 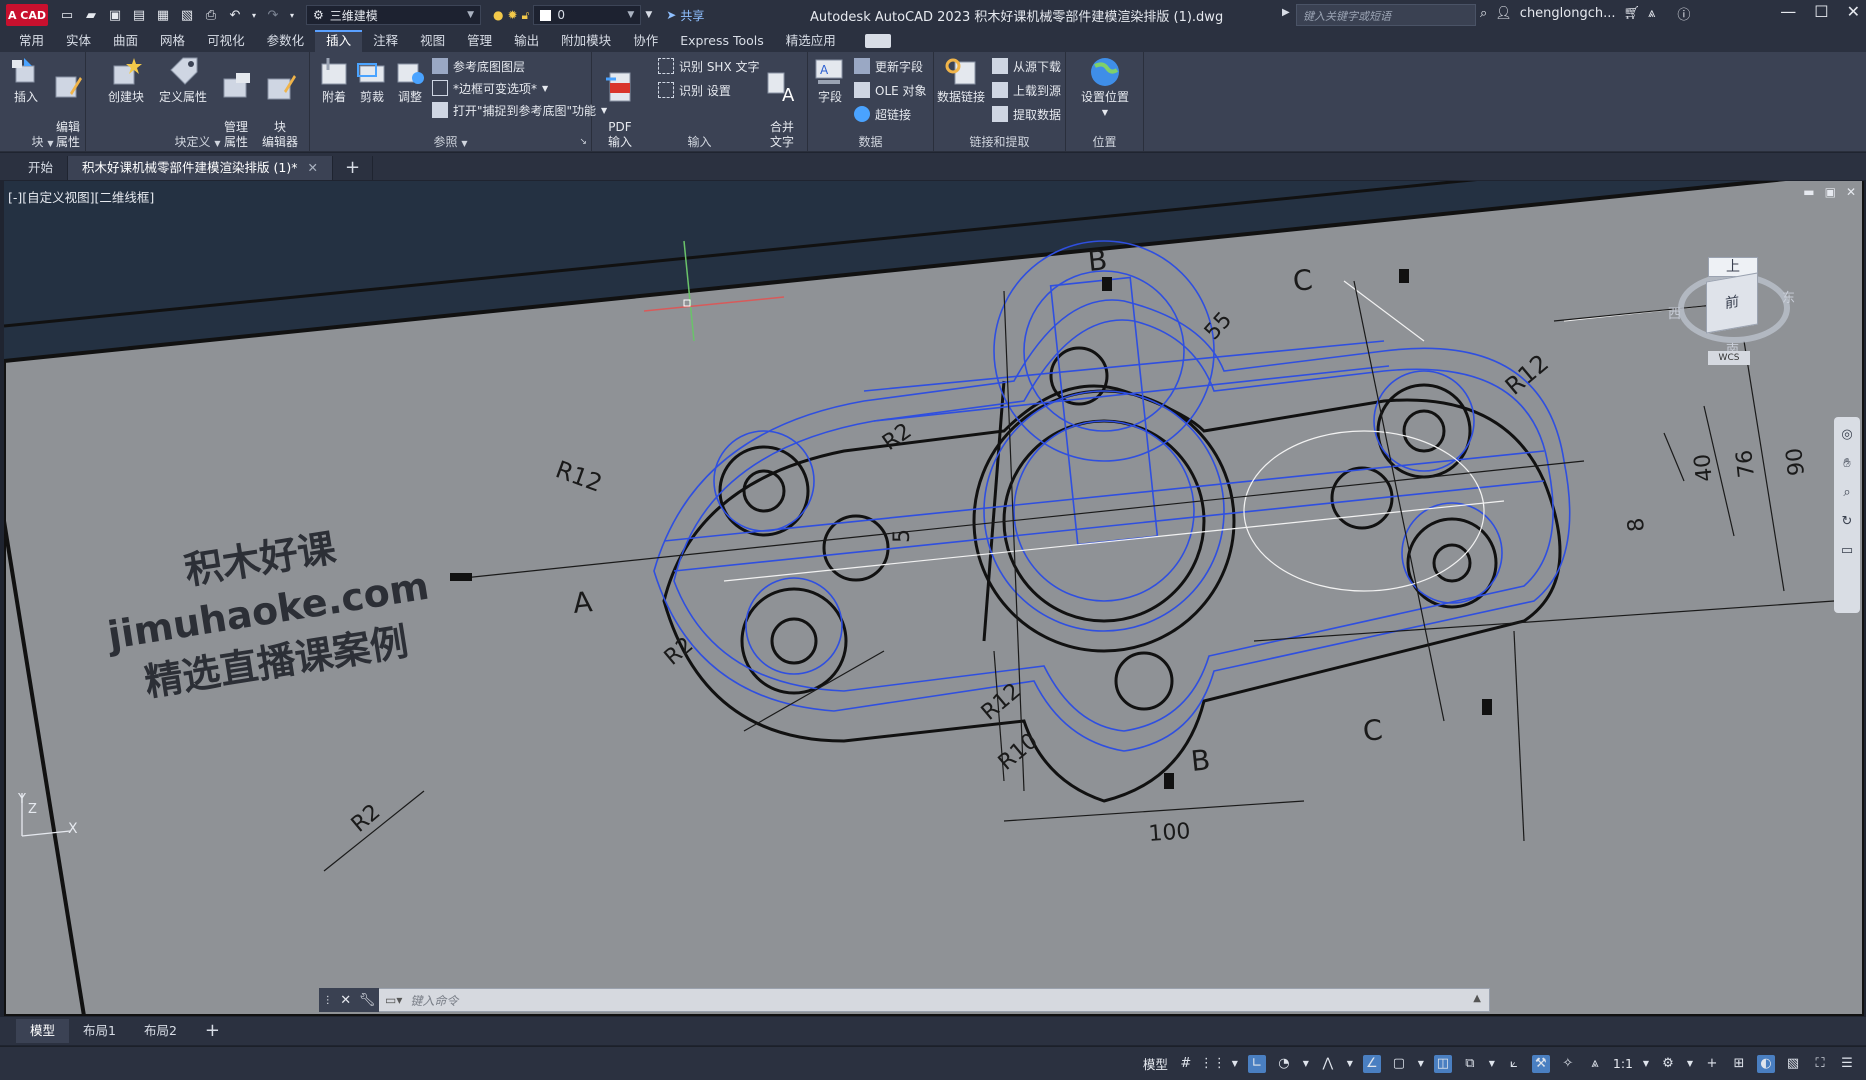 What do you see at coordinates (172, 41) in the screenshot?
I see `tab-mesh: 网格` at bounding box center [172, 41].